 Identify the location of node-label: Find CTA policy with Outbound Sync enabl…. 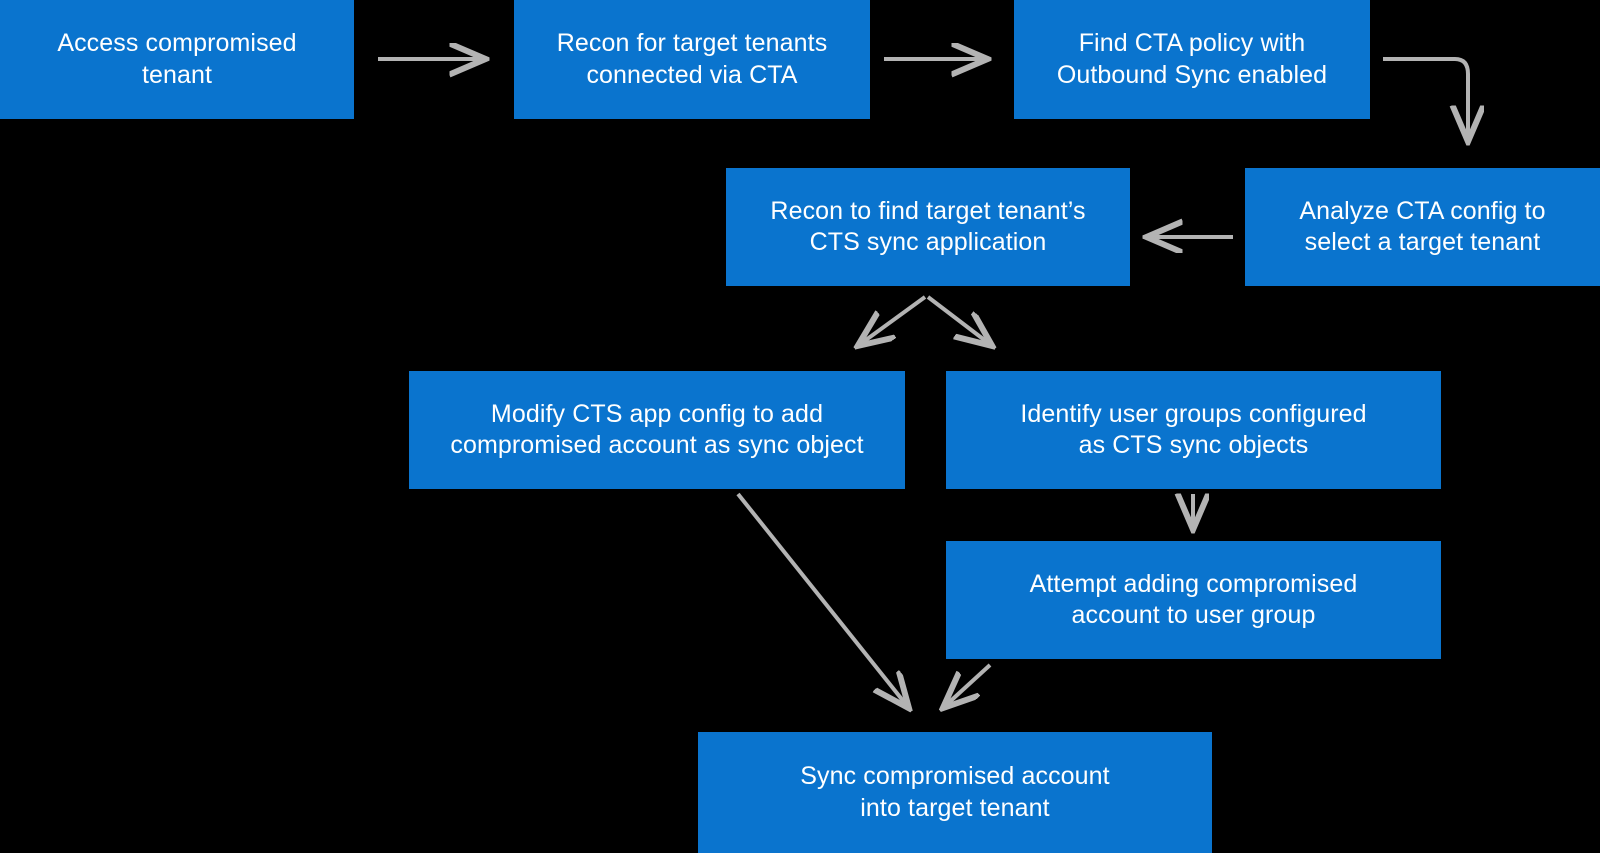
(1192, 59).